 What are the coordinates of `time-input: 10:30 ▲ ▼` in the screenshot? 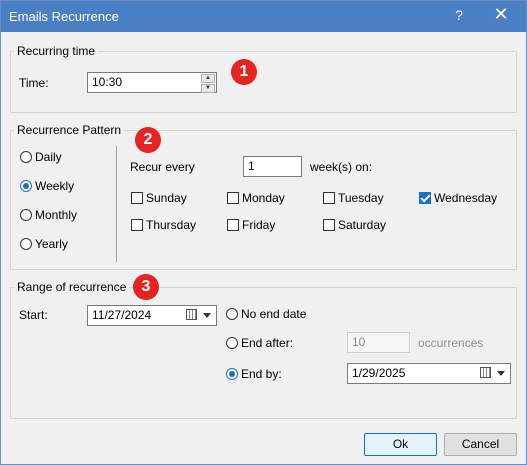 It's located at (152, 82).